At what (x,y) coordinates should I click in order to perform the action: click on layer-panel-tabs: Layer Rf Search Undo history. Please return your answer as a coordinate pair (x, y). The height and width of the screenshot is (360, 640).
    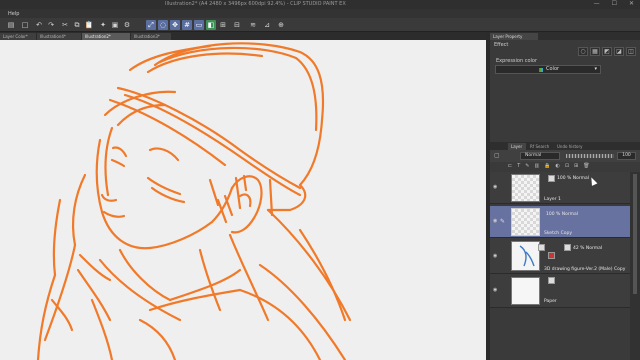
    Looking at the image, I should click on (565, 146).